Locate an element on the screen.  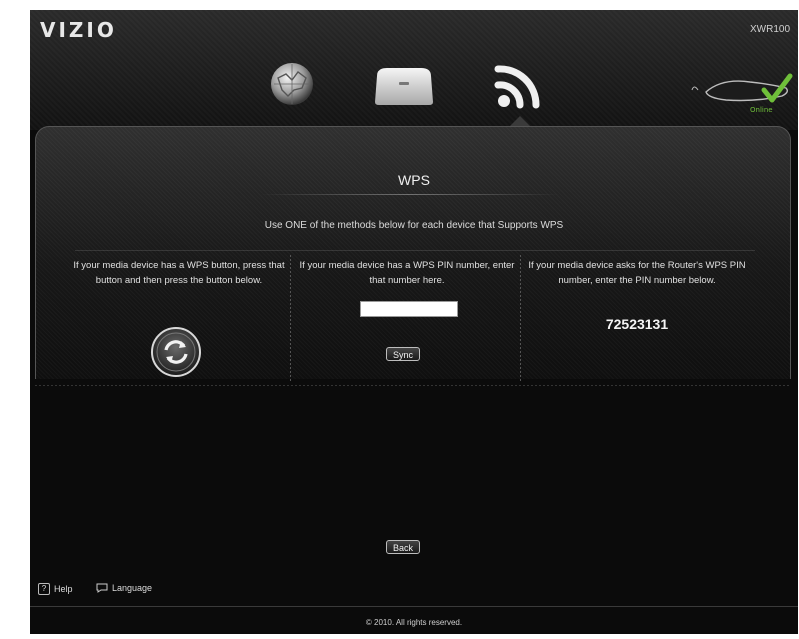
model-name: XWR100 is located at coordinates (769, 29).